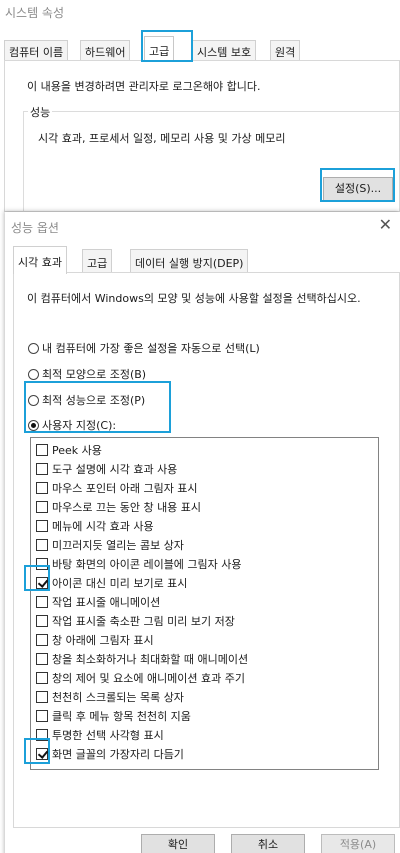 This screenshot has height=853, width=400. I want to click on list-item: 작업 표시줄 축소판 그림 미리 보기 저장, so click(135, 621).